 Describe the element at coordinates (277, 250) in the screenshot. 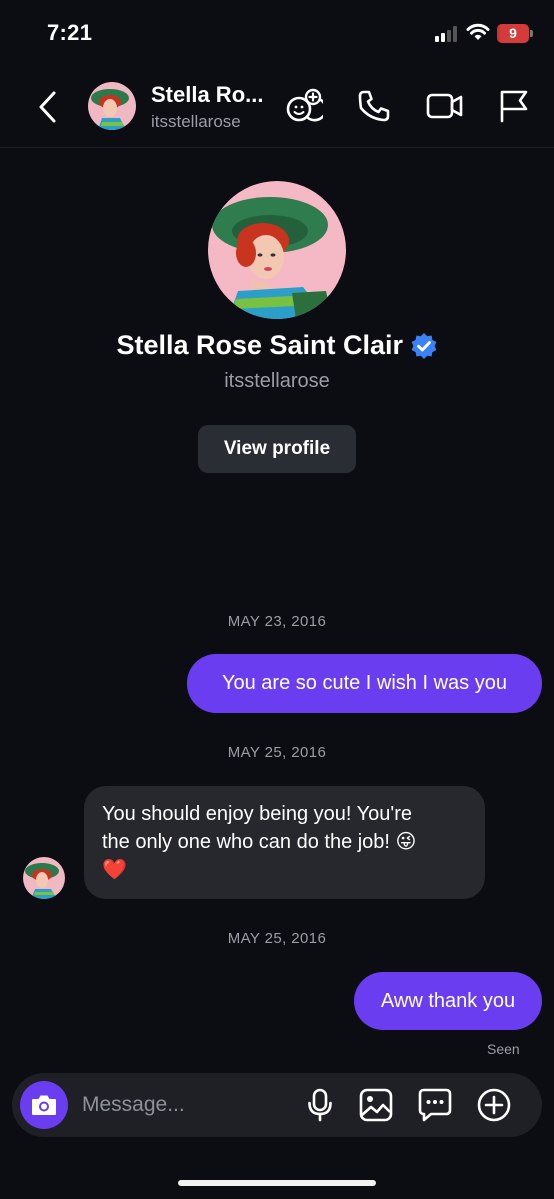

I see `profile-avatar` at that location.